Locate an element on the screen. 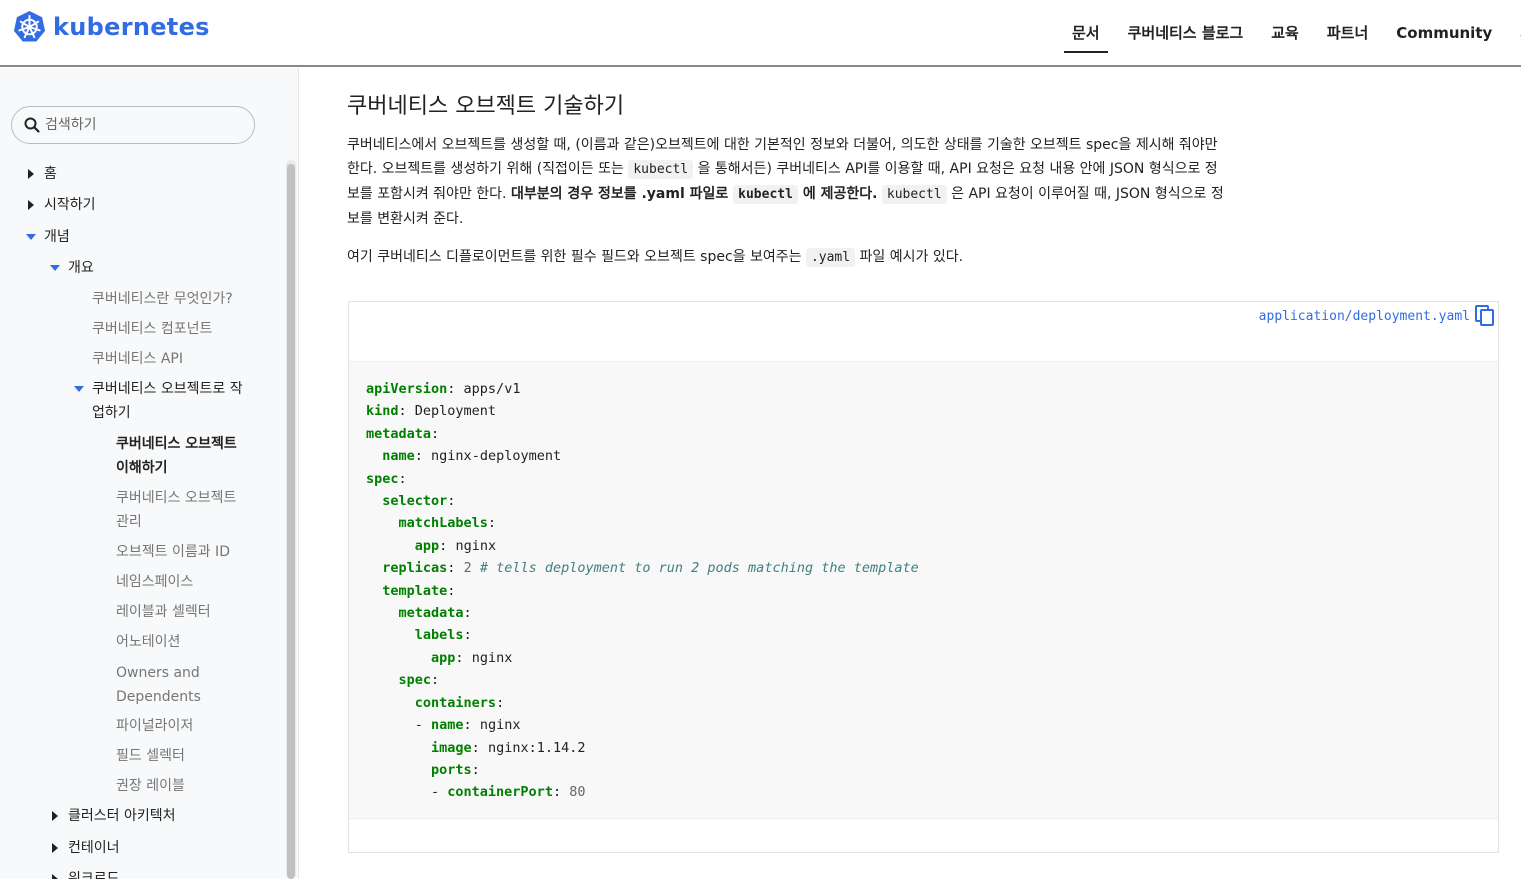  sidebar-item-what-is: 쿠버네티스란 무엇인가? is located at coordinates (162, 299).